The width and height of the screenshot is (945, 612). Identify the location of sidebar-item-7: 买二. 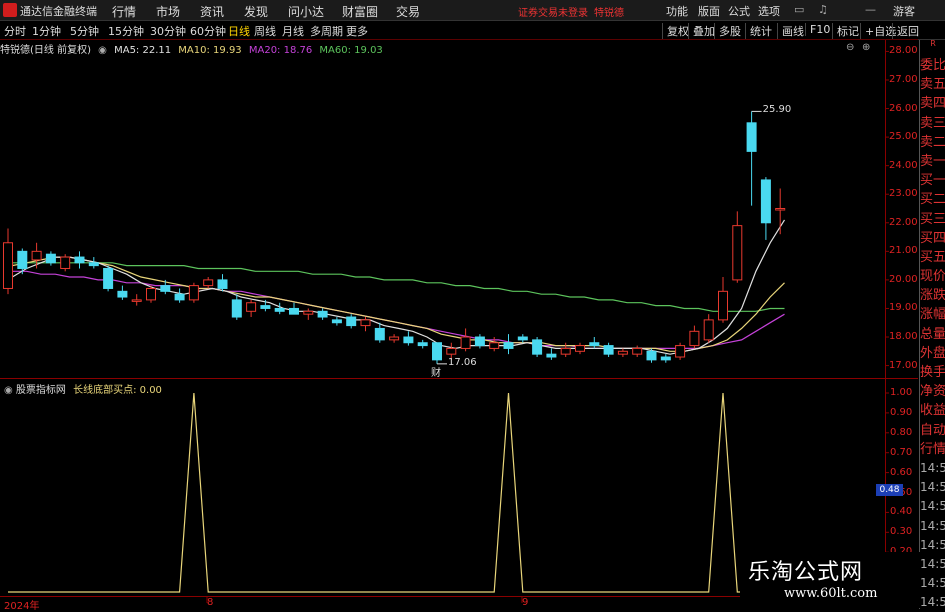
(932, 199).